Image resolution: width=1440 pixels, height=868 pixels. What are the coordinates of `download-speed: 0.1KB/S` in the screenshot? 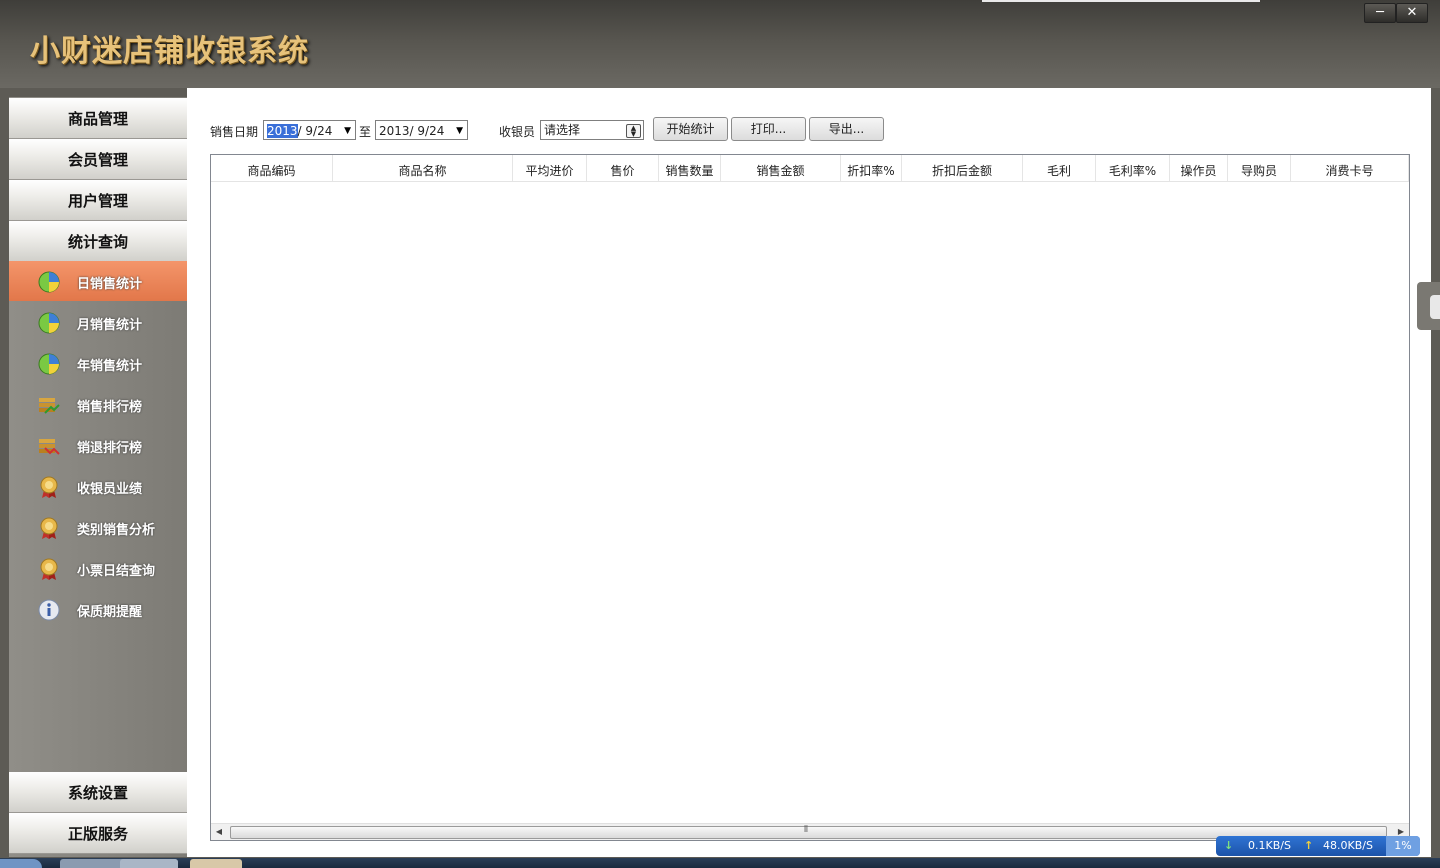 It's located at (1269, 845).